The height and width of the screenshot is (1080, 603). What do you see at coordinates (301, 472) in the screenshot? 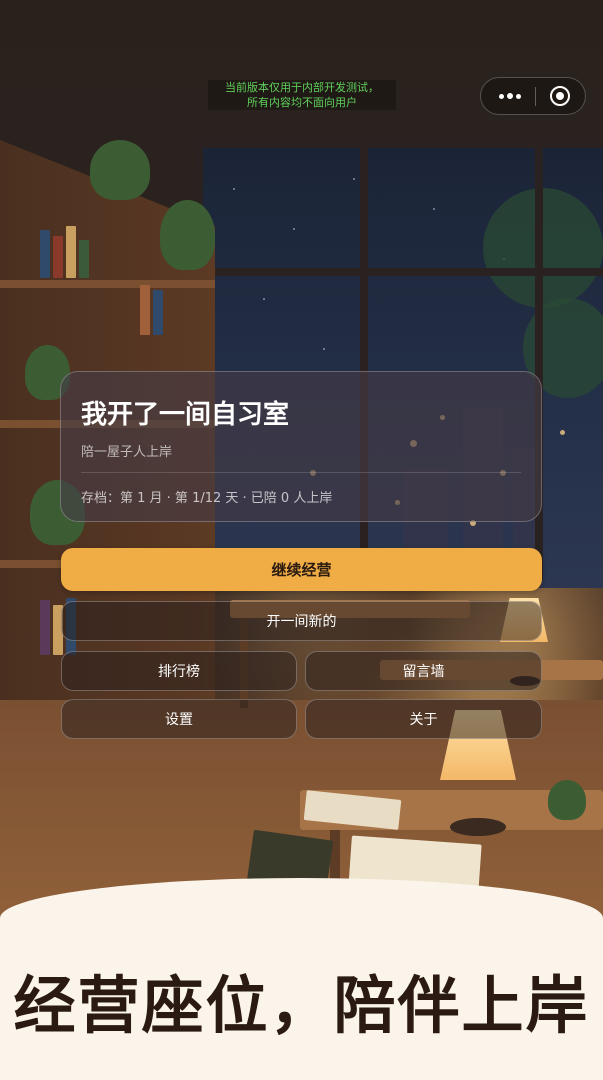
I see `card-divider` at bounding box center [301, 472].